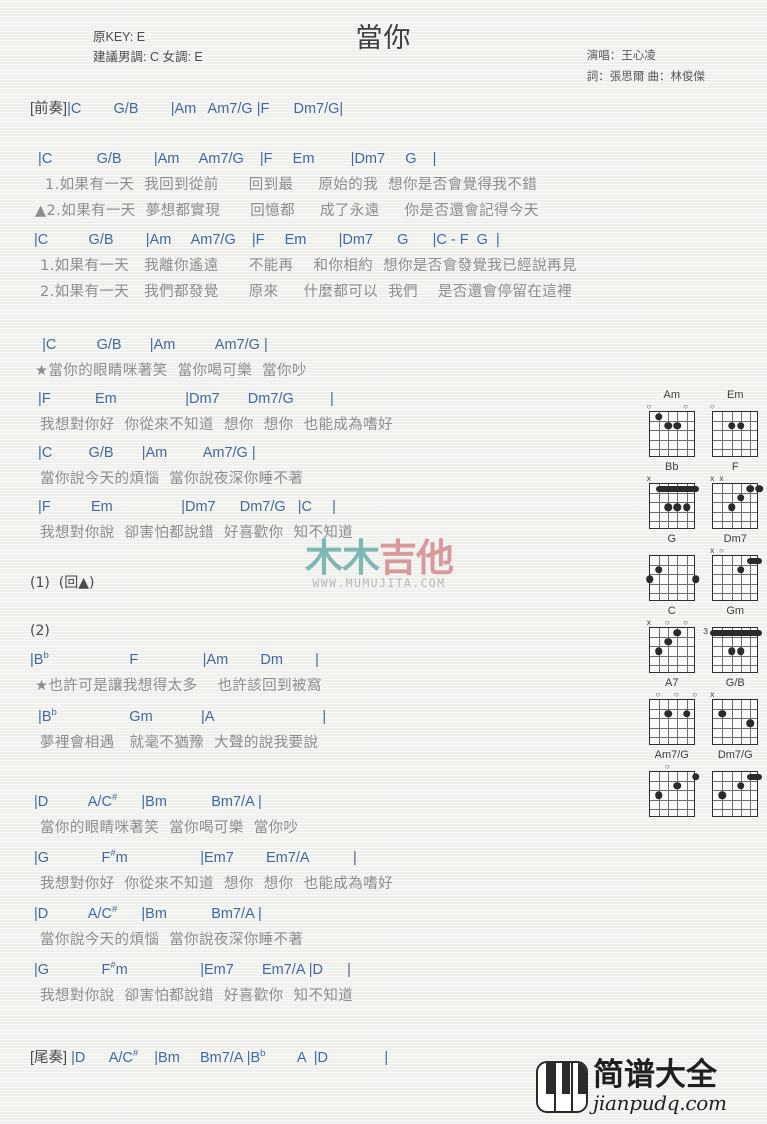 Image resolution: width=767 pixels, height=1124 pixels. Describe the element at coordinates (645, 77) in the screenshot. I see `writer-credit: 詞：張思爾 曲：林俊傑` at that location.